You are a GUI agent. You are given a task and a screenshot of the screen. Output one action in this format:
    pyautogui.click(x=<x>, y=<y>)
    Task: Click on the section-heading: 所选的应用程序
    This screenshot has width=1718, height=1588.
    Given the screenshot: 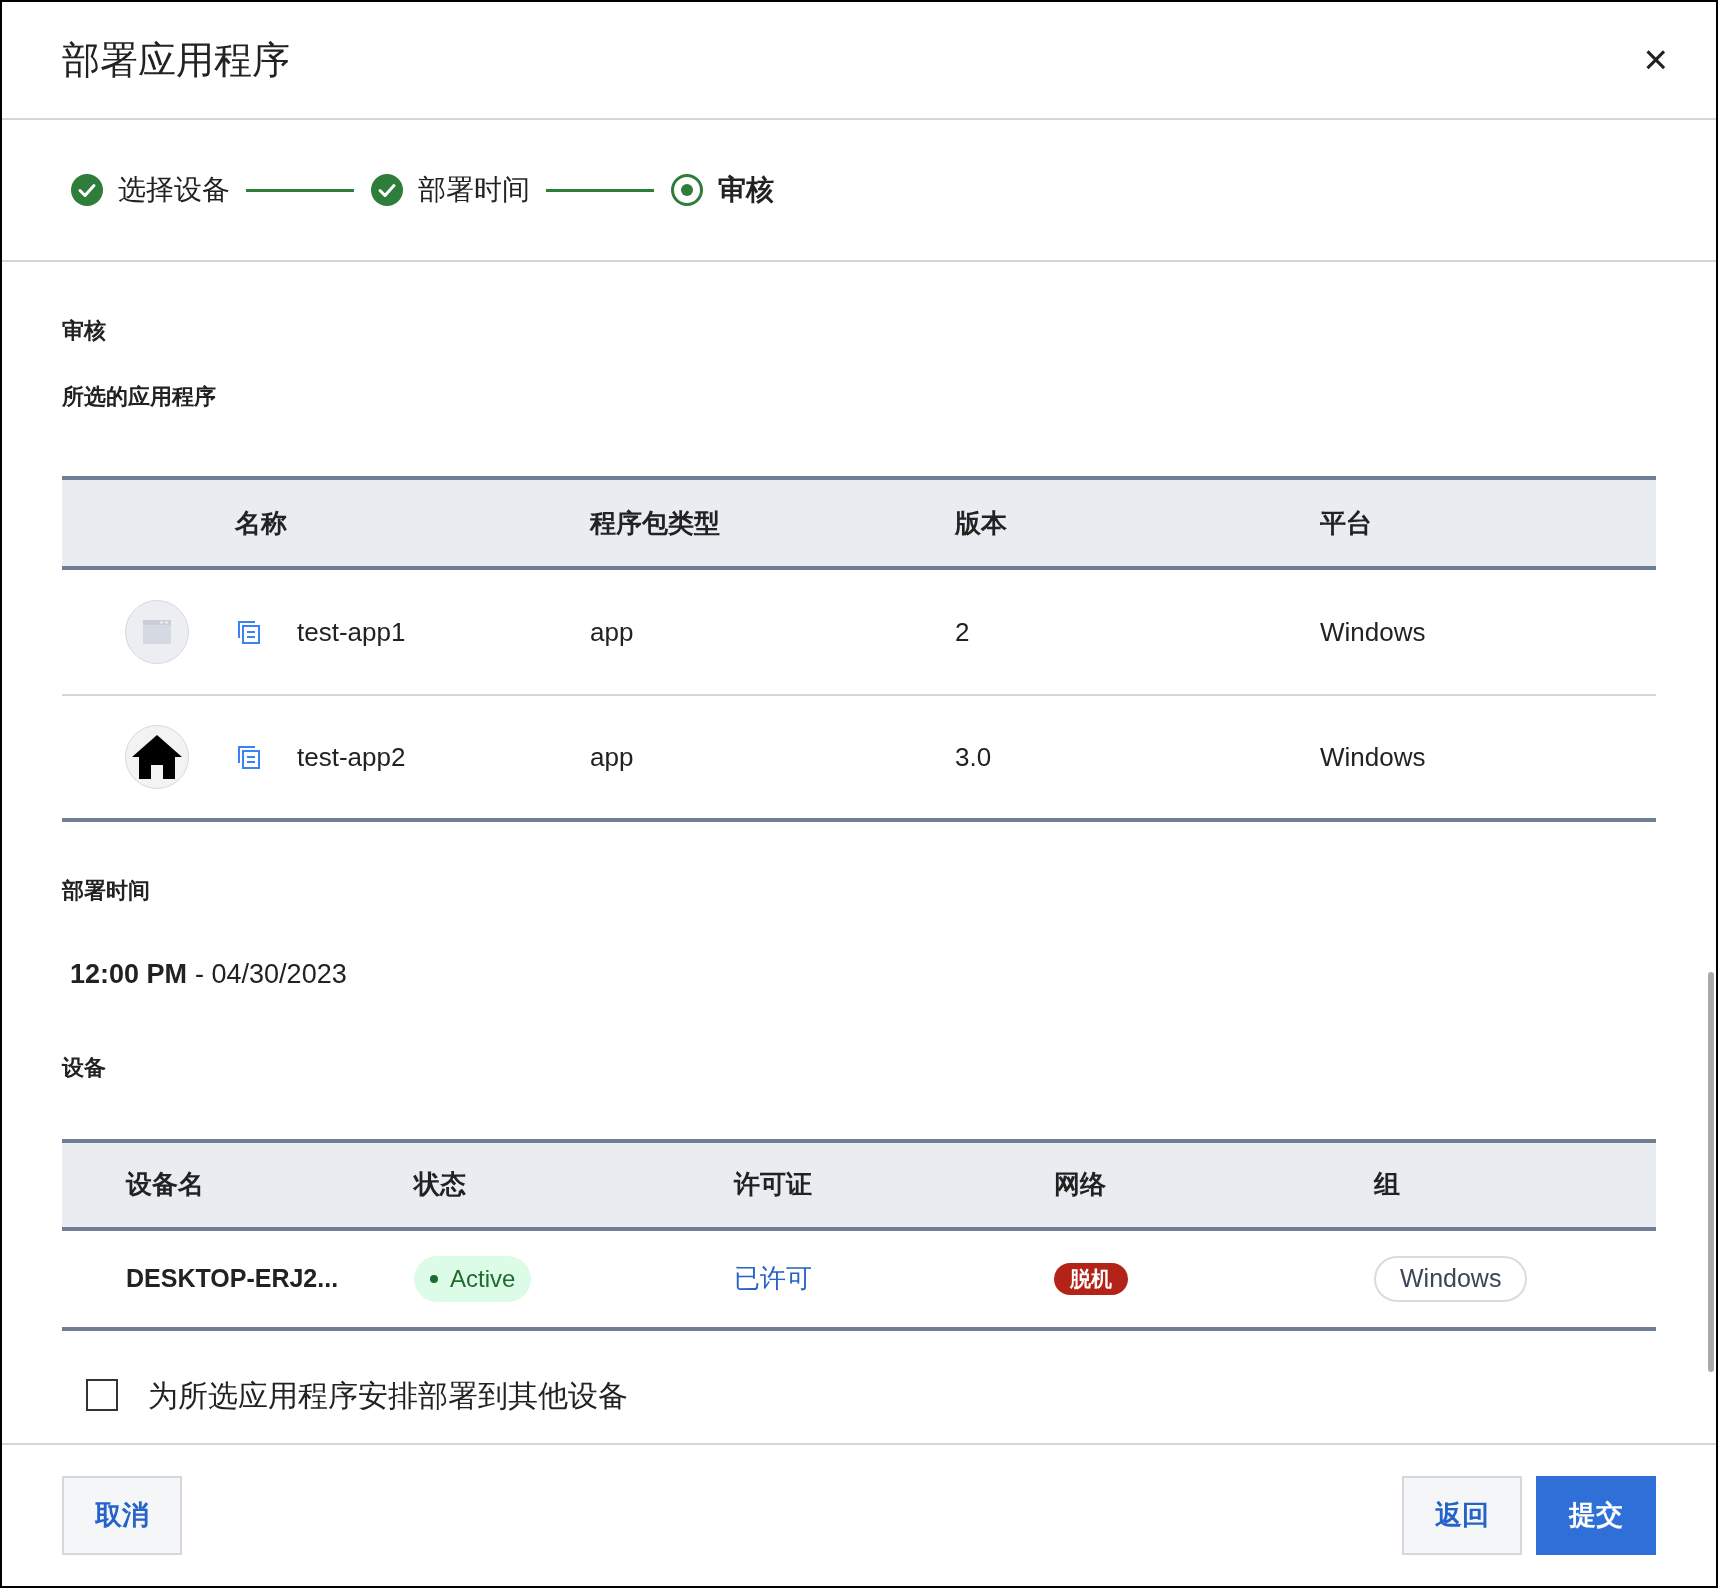 What is the action you would take?
    pyautogui.click(x=139, y=396)
    